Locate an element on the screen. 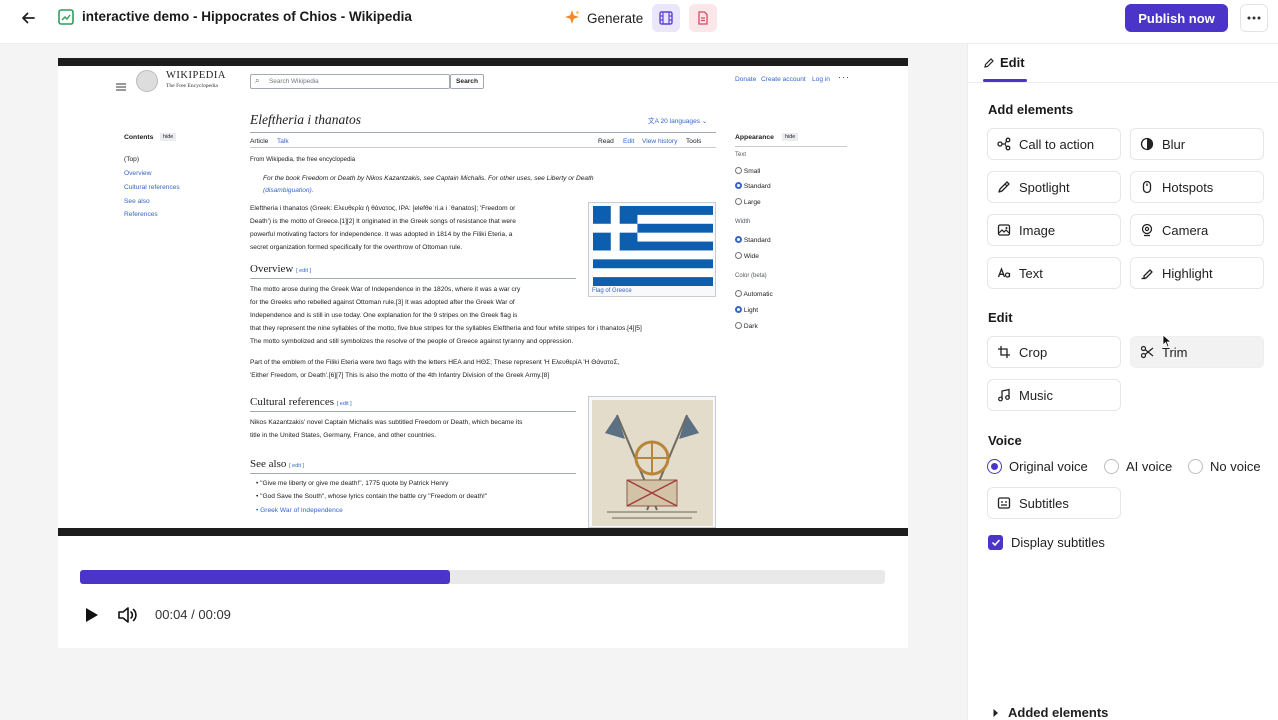 The height and width of the screenshot is (720, 1278). wikipedia-globe-logo is located at coordinates (147, 81).